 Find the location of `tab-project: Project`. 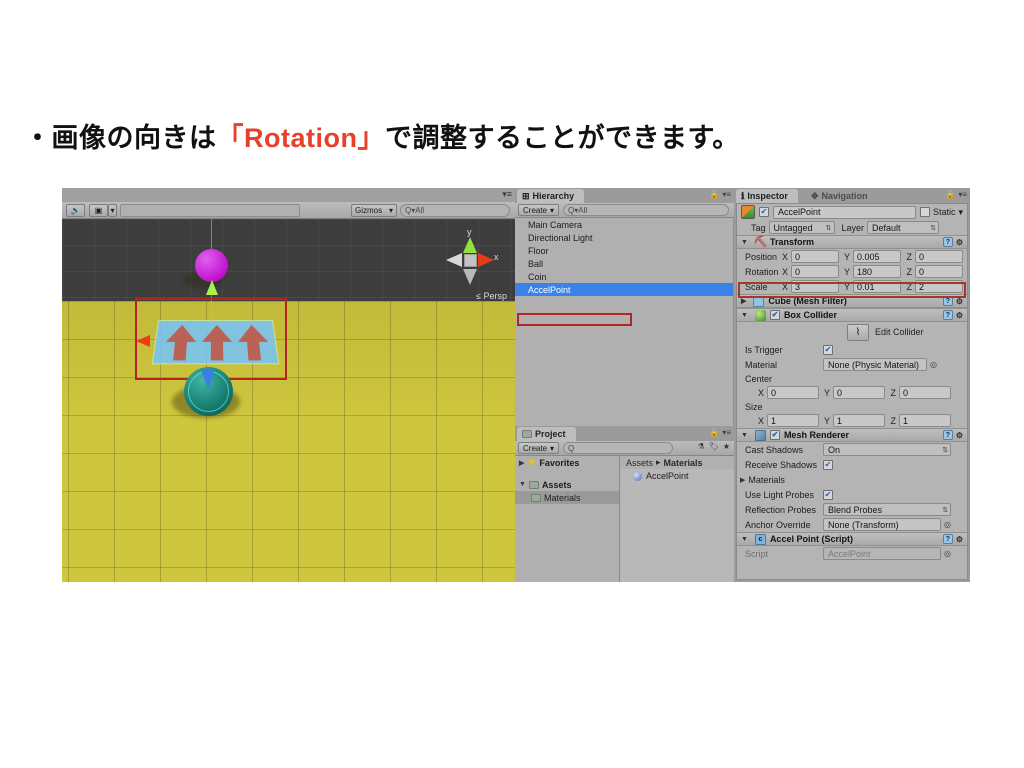

tab-project: Project is located at coordinates (546, 434).